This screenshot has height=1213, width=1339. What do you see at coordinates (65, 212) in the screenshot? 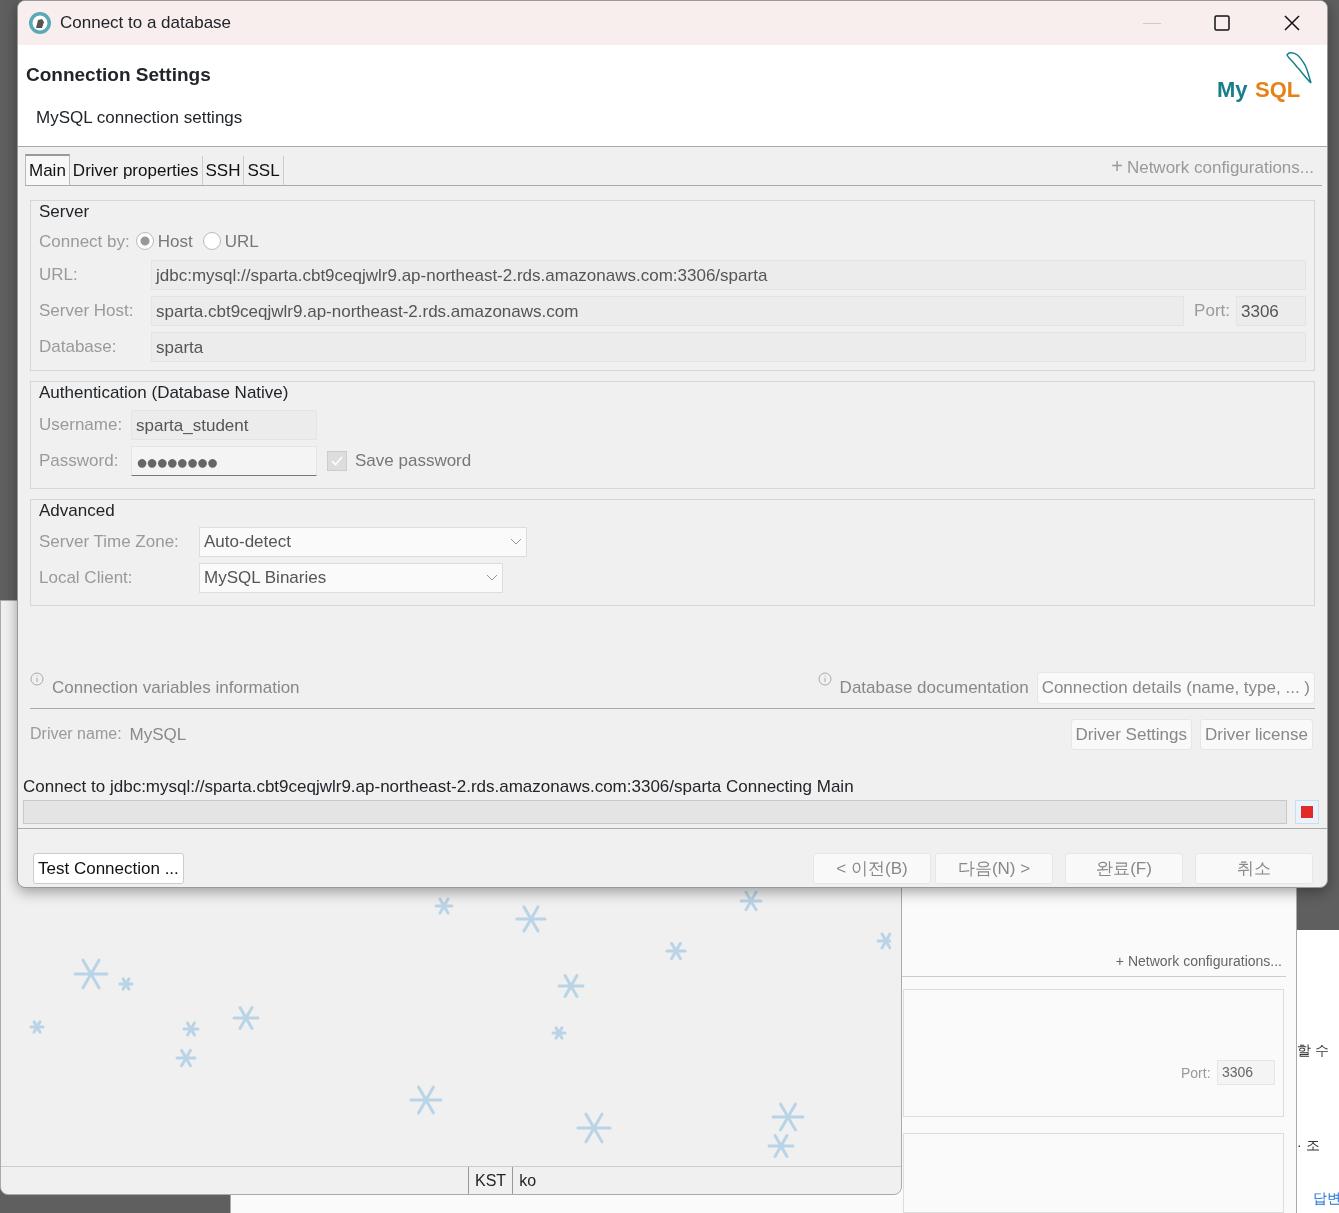
I see `group-title: Server` at bounding box center [65, 212].